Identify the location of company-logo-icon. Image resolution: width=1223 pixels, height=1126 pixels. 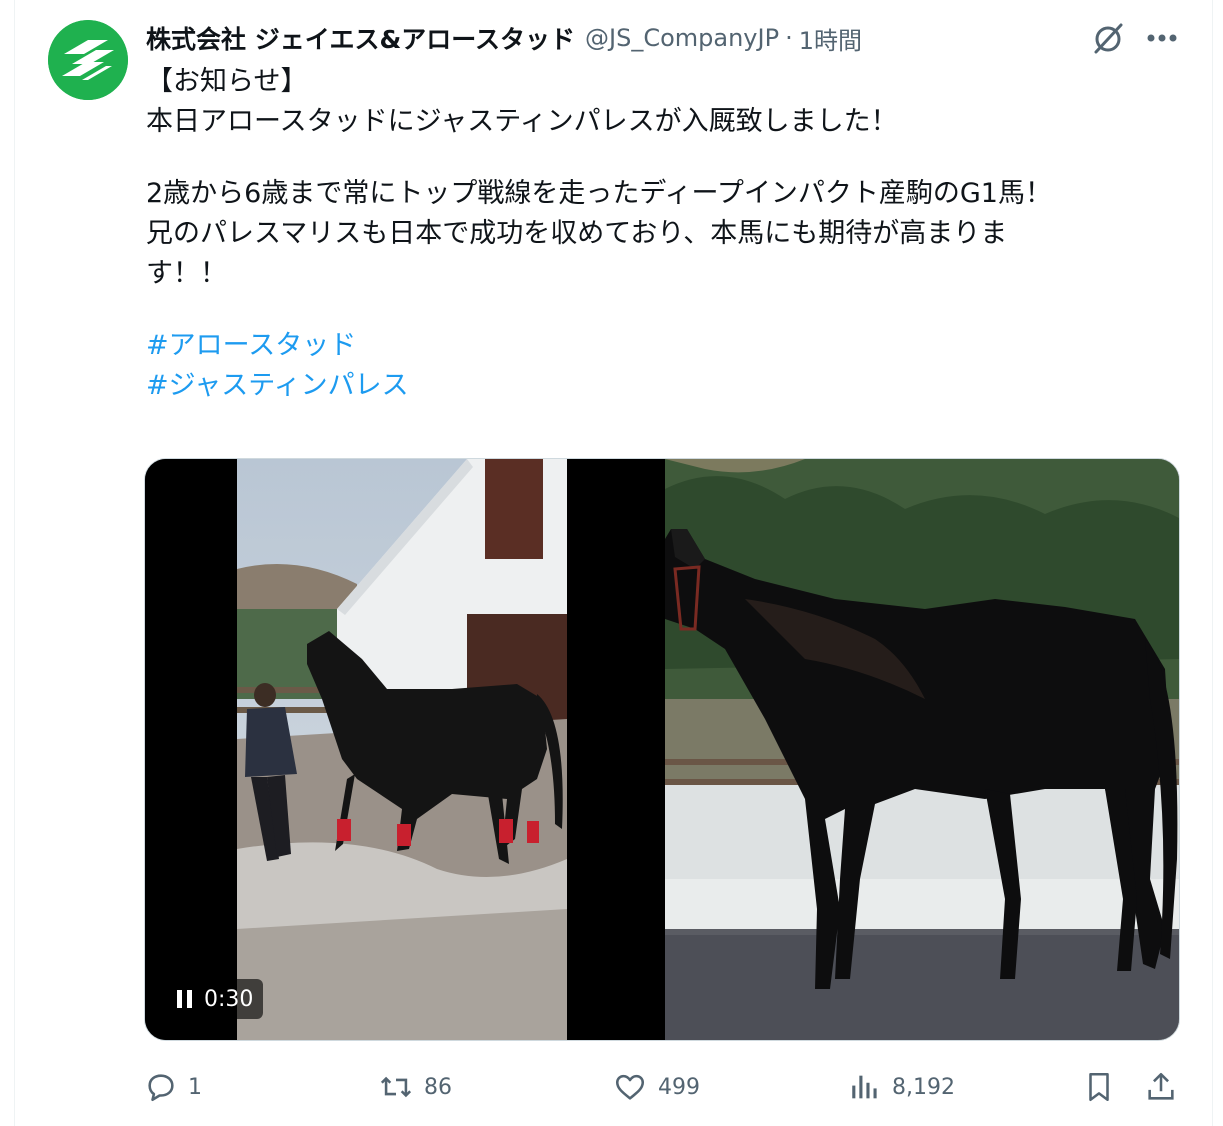
(88, 60).